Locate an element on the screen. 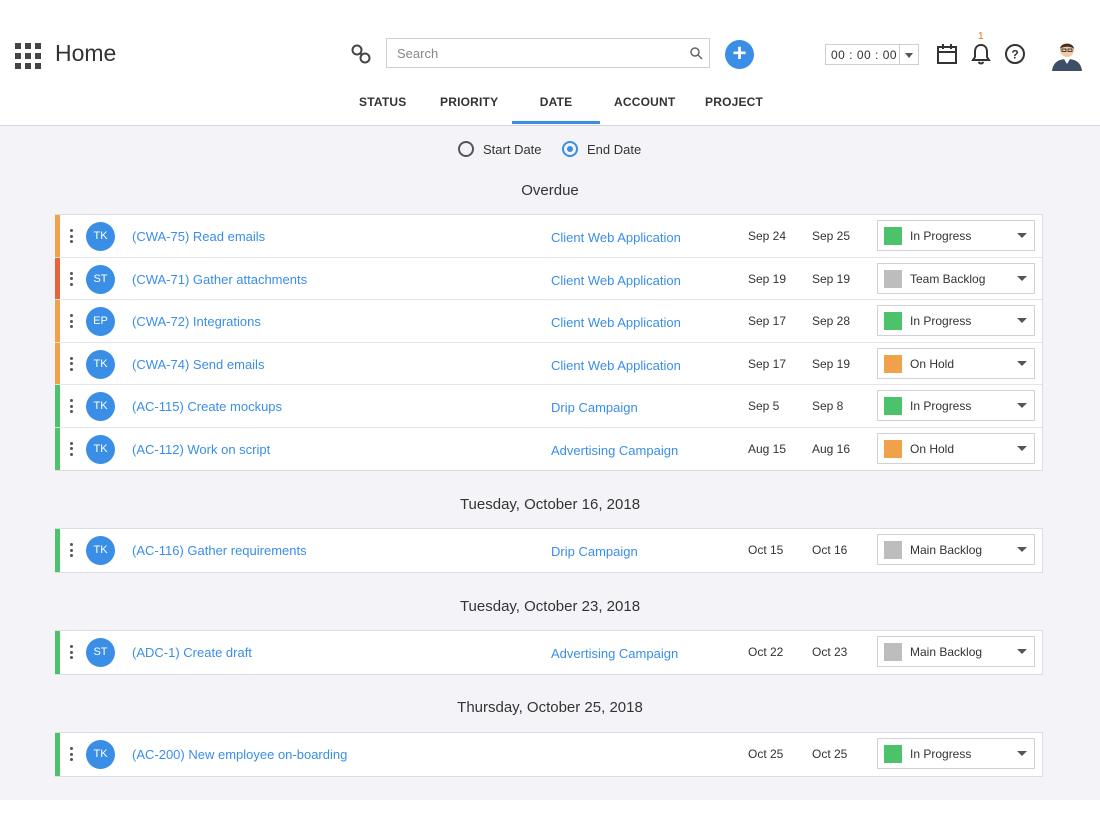  timer-dropdown-icon is located at coordinates (908, 54).